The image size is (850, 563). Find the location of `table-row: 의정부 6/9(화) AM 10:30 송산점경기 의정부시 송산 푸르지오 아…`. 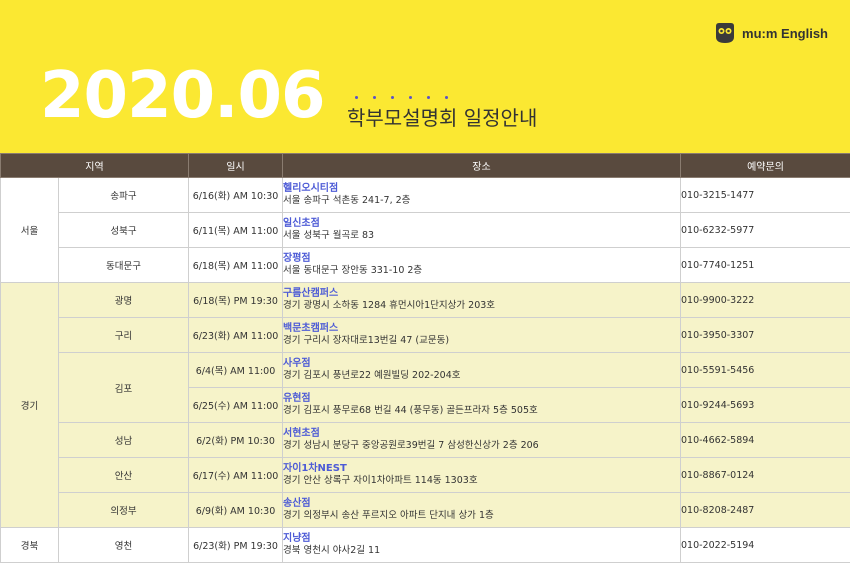

table-row: 의정부 6/9(화) AM 10:30 송산점경기 의정부시 송산 푸르지오 아… is located at coordinates (425, 510).